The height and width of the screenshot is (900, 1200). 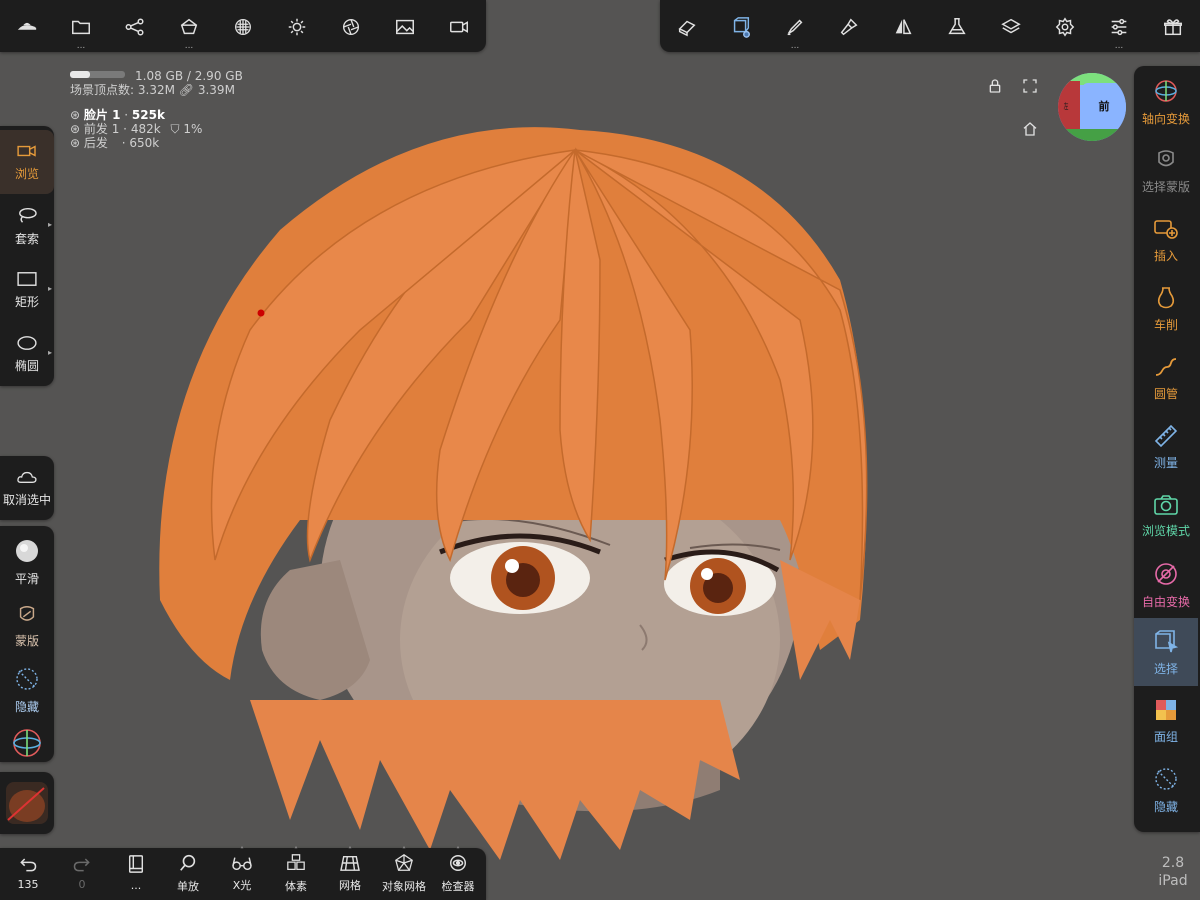 What do you see at coordinates (136, 143) in the screenshot?
I see `object-row: ⊛ 后发 · 650k` at bounding box center [136, 143].